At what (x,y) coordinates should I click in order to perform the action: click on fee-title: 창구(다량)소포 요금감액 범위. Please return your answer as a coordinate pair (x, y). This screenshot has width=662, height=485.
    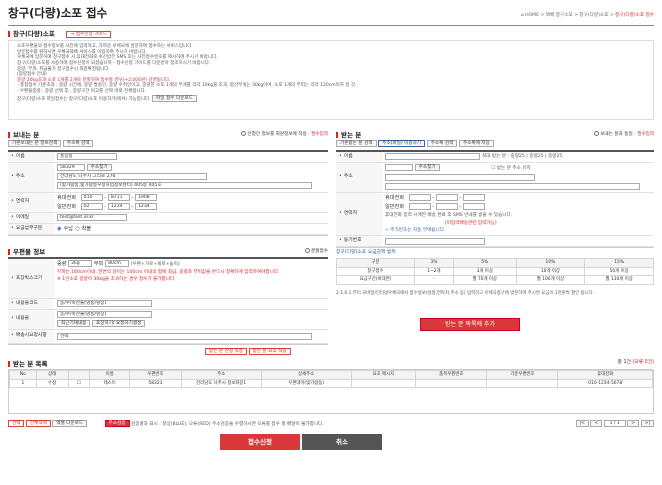
    Looking at the image, I should click on (366, 252).